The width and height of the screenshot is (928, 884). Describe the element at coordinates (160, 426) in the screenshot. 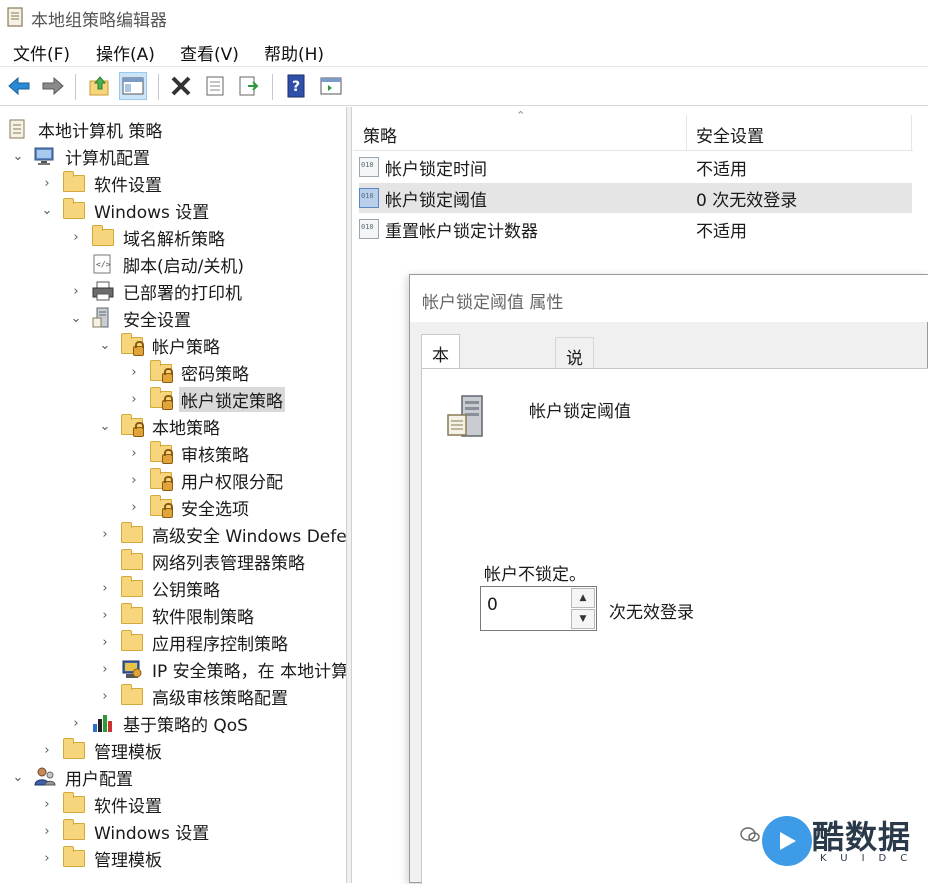

I see `tree-item-local-policies: ⌄ 本地策略` at that location.